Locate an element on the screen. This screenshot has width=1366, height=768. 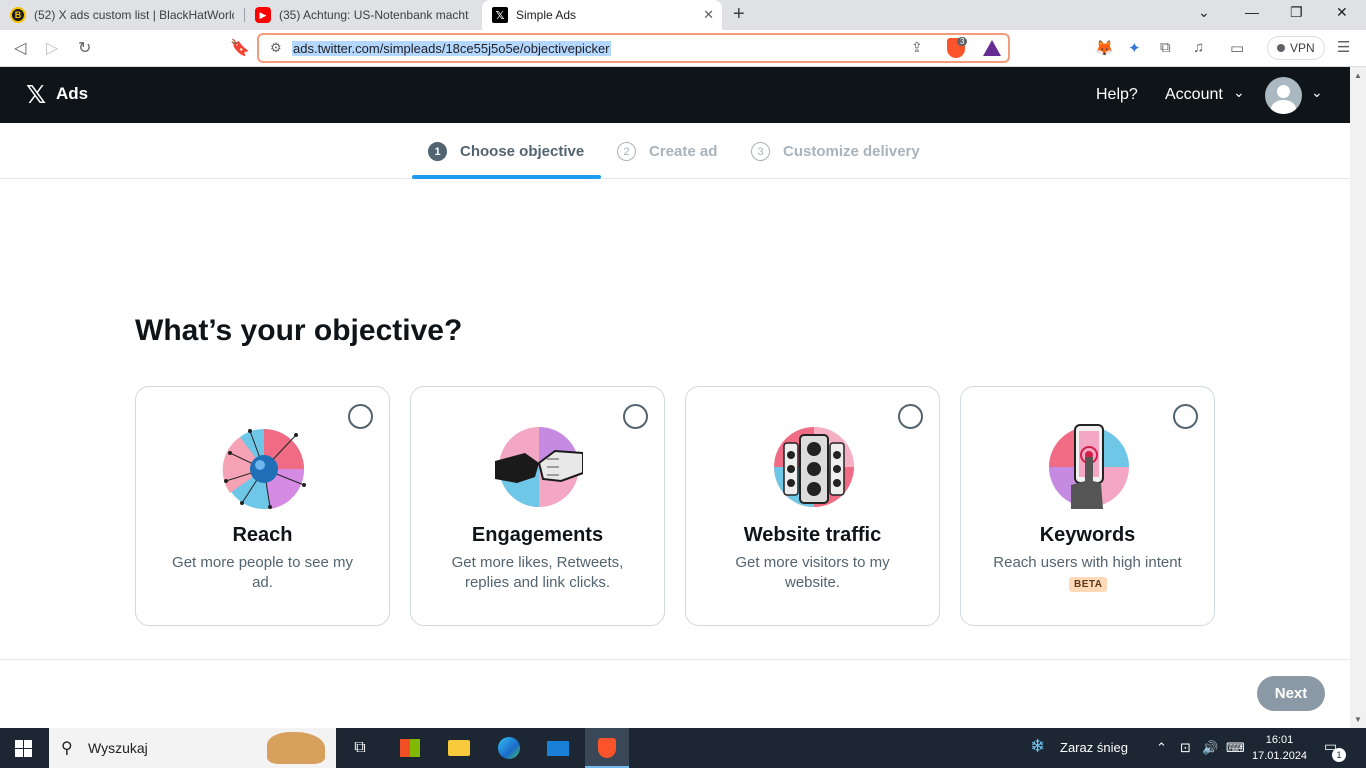
step-label: Customize delivery is located at coordinates (851, 151).